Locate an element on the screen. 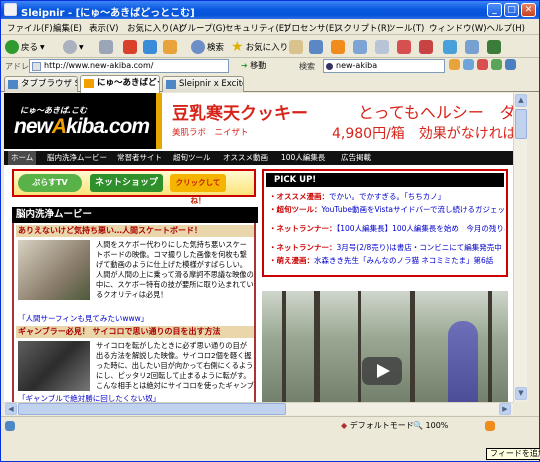  article-comment-link: 「人間サーフィンも見てみたいwww」 is located at coordinates (137, 318).